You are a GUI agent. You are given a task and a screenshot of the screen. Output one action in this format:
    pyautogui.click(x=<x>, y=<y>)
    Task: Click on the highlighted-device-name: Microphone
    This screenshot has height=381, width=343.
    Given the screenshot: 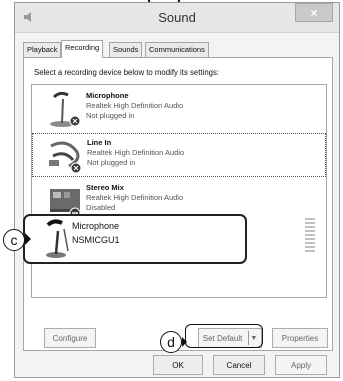 What is the action you would take?
    pyautogui.click(x=96, y=226)
    